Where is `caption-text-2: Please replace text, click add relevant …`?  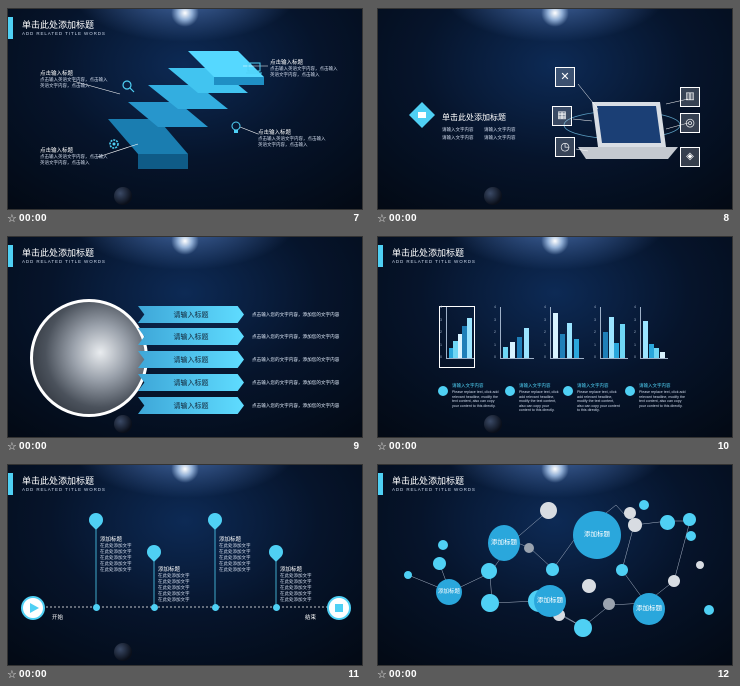 caption-text-2: Please replace text, click add relevant … is located at coordinates (539, 401).